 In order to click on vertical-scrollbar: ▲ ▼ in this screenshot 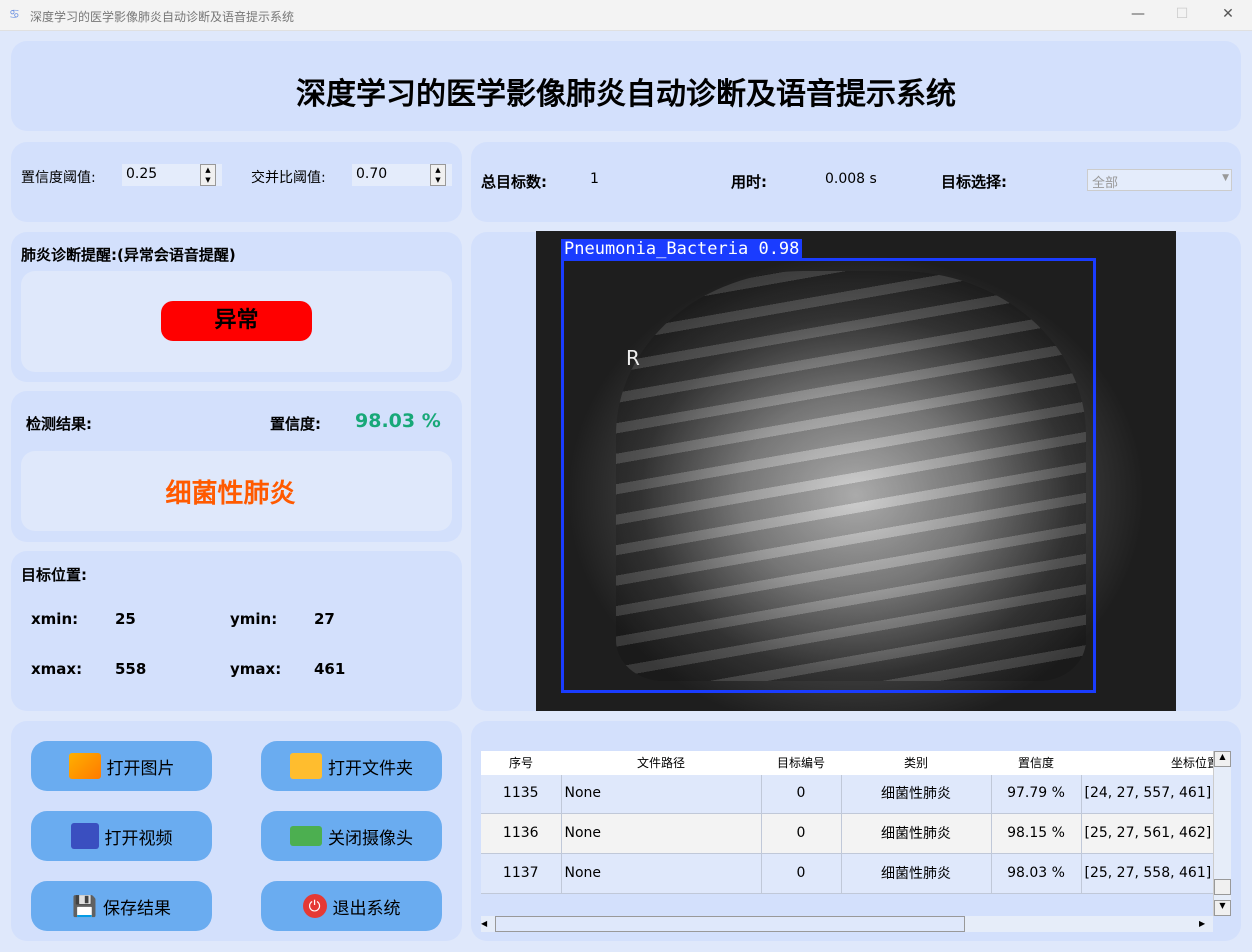, I will do `click(1222, 833)`.